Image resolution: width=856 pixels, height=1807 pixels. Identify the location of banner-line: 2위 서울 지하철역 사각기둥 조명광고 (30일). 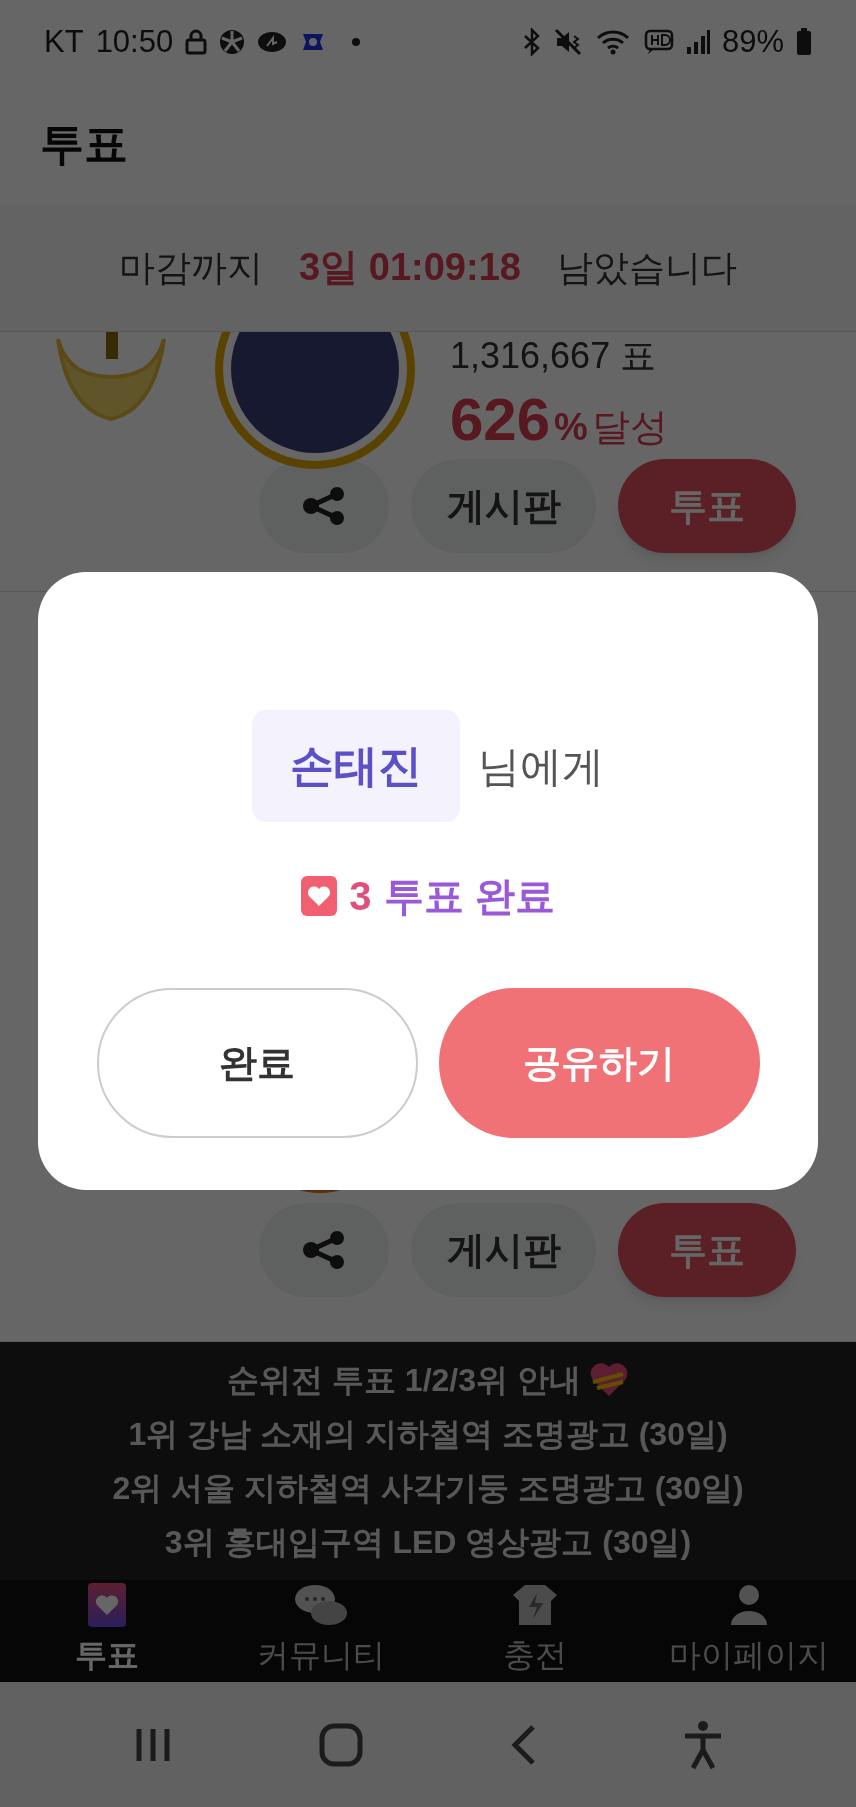
(428, 1488).